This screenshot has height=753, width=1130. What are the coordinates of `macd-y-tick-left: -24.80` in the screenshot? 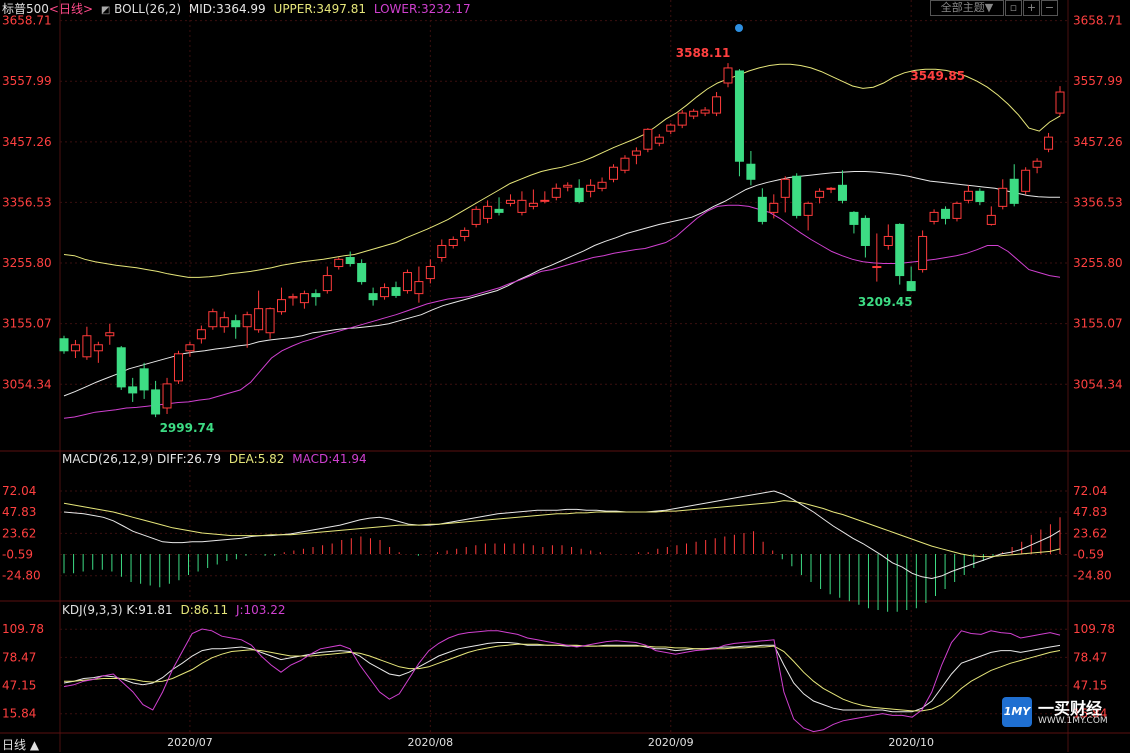 It's located at (21, 576).